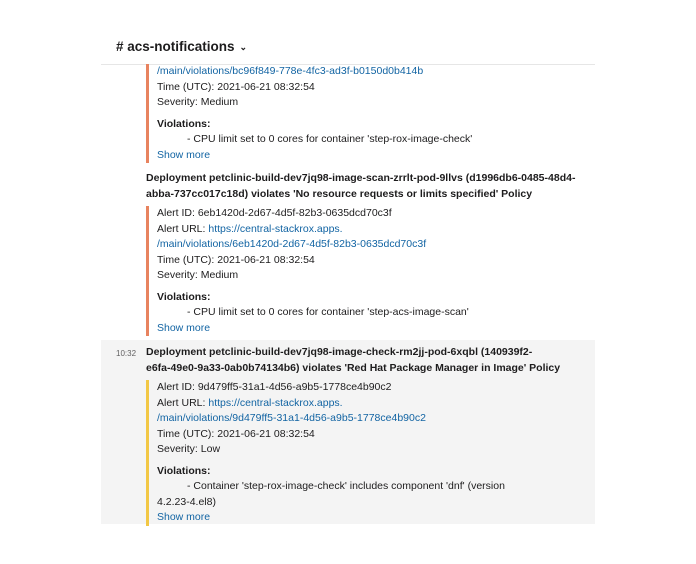 This screenshot has width=696, height=564. I want to click on chevron-down-icon: ⌄, so click(244, 47).